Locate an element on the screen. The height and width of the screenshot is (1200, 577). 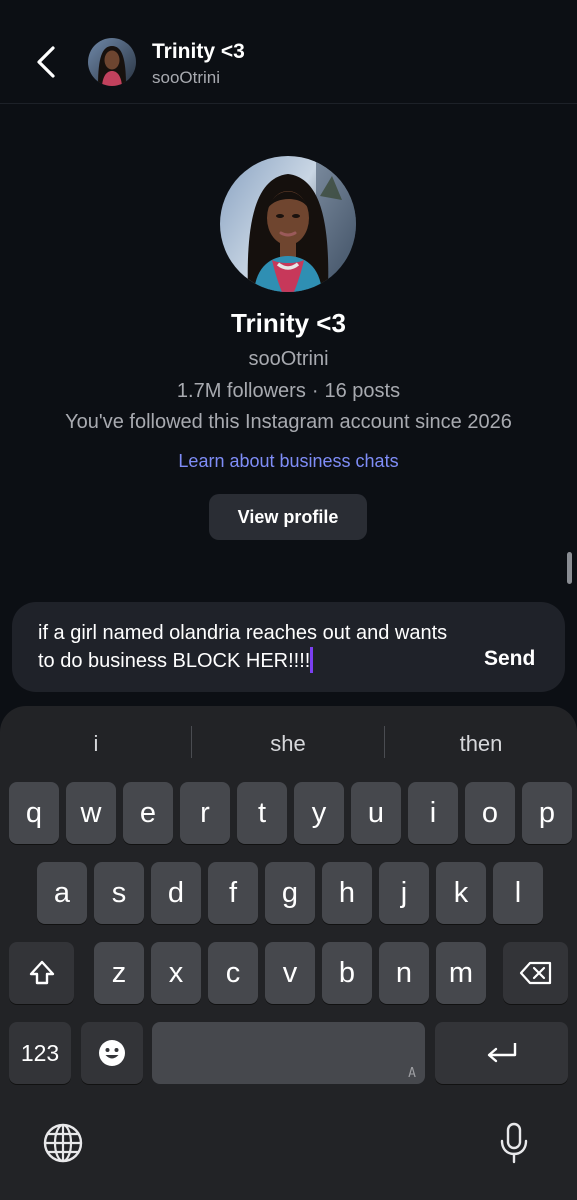
key-k: k is located at coordinates (461, 893).